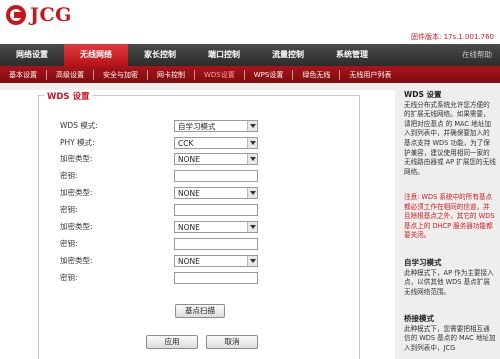  Describe the element at coordinates (159, 277) in the screenshot. I see `key-row-4: 密钥:` at that location.